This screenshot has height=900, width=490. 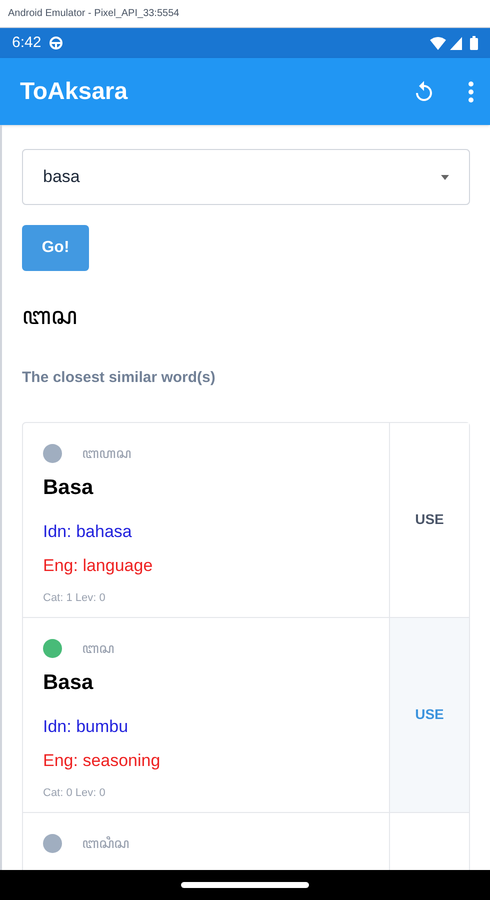 What do you see at coordinates (74, 793) in the screenshot?
I see `word-meta: Cat: 0 Lev: 0` at bounding box center [74, 793].